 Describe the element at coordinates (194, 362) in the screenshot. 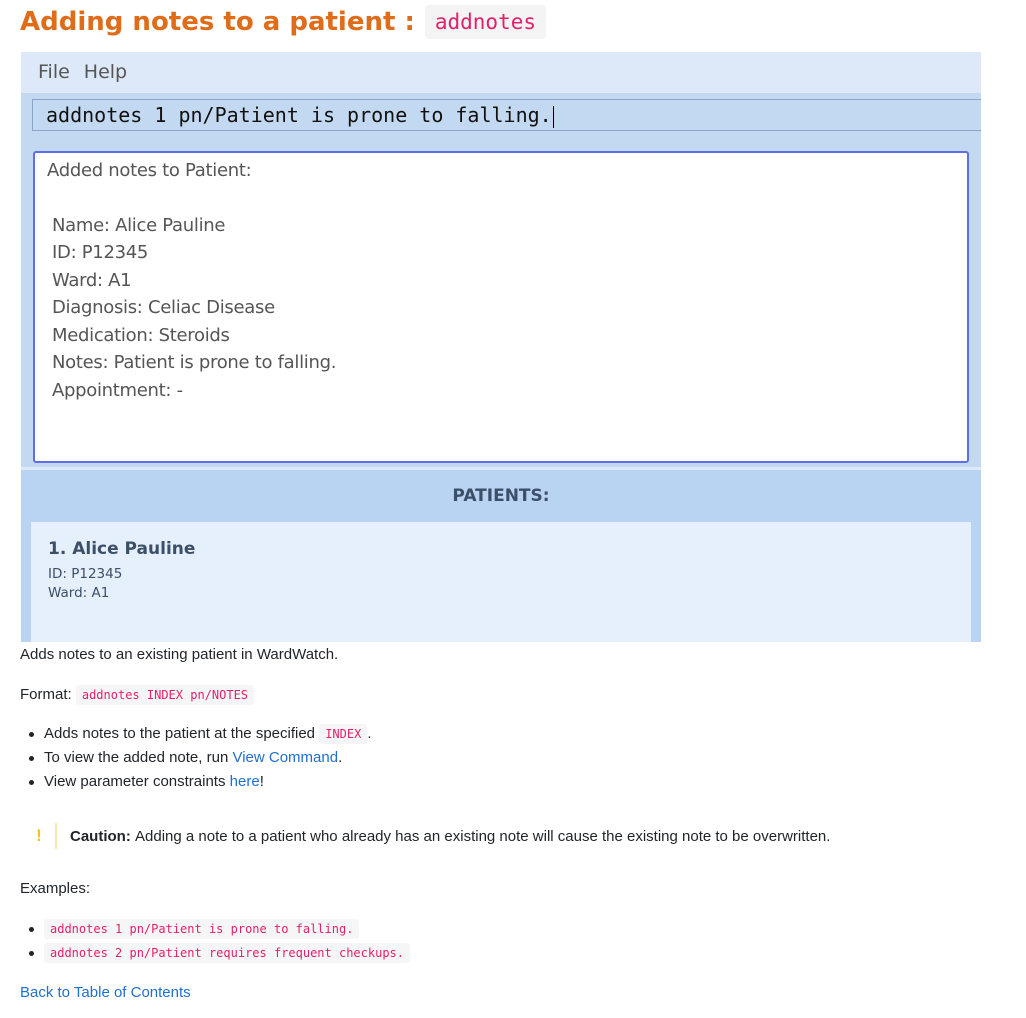

I see `result-line: Notes: Patient is prone to falling.` at that location.